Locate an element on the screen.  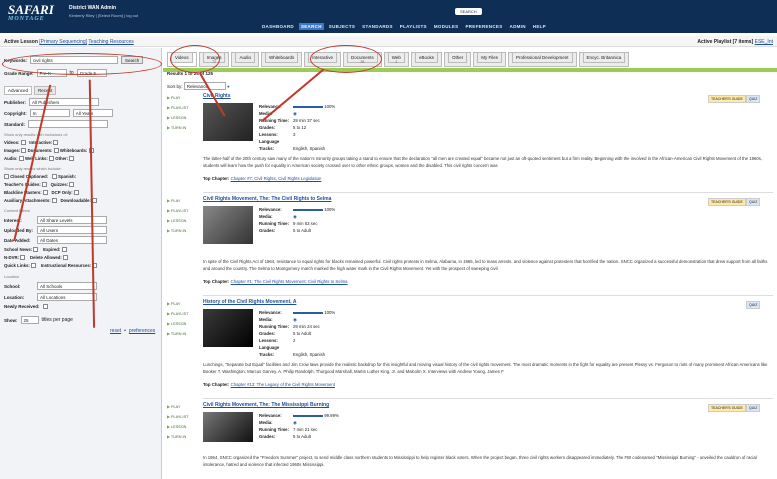
tab-advanced: Advanced is located at coordinates (18, 90).